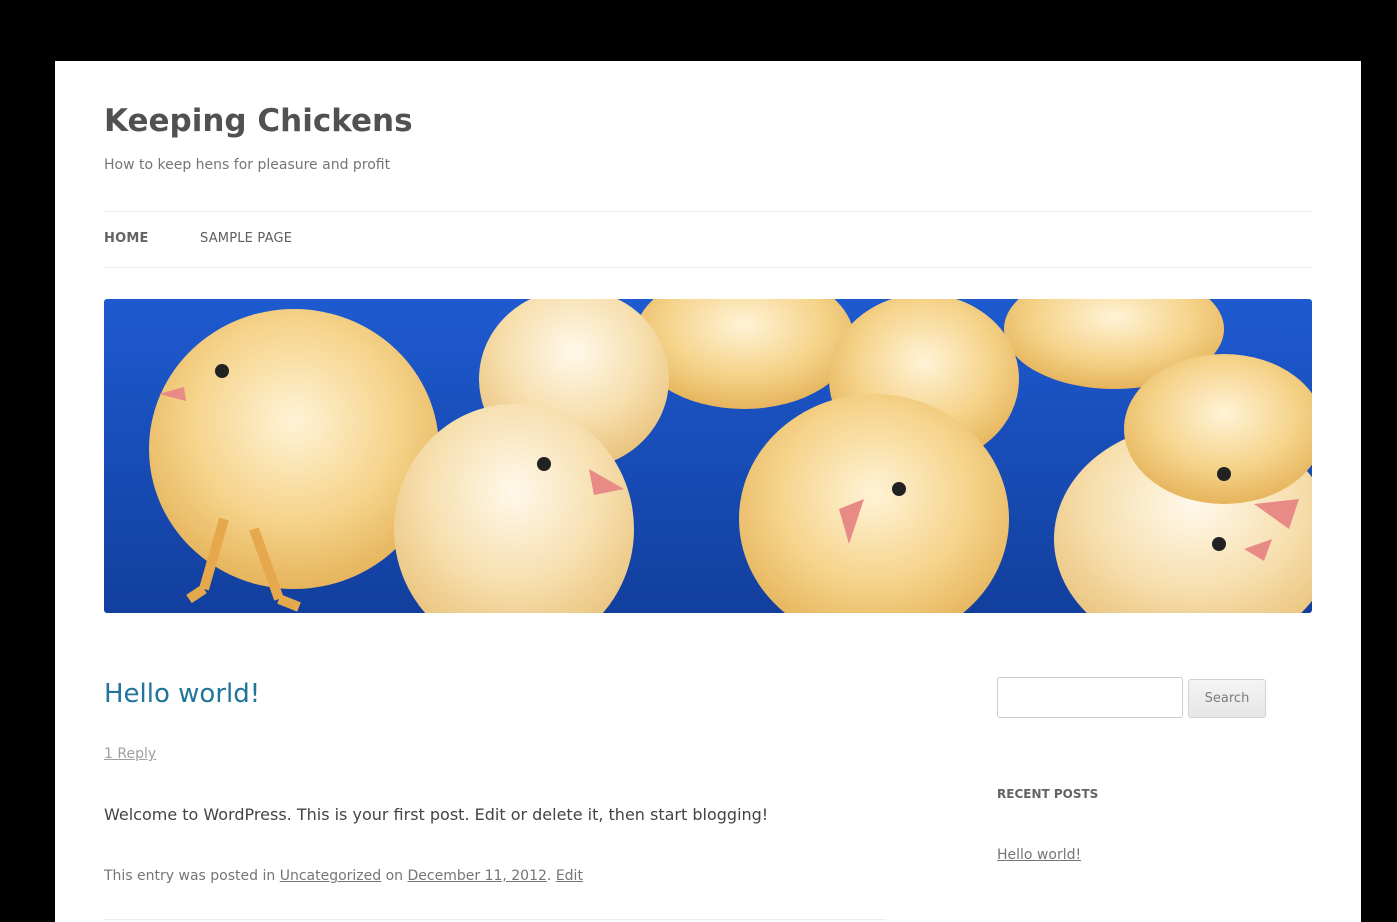  What do you see at coordinates (477, 876) in the screenshot?
I see `date-link: December 11, 2012` at bounding box center [477, 876].